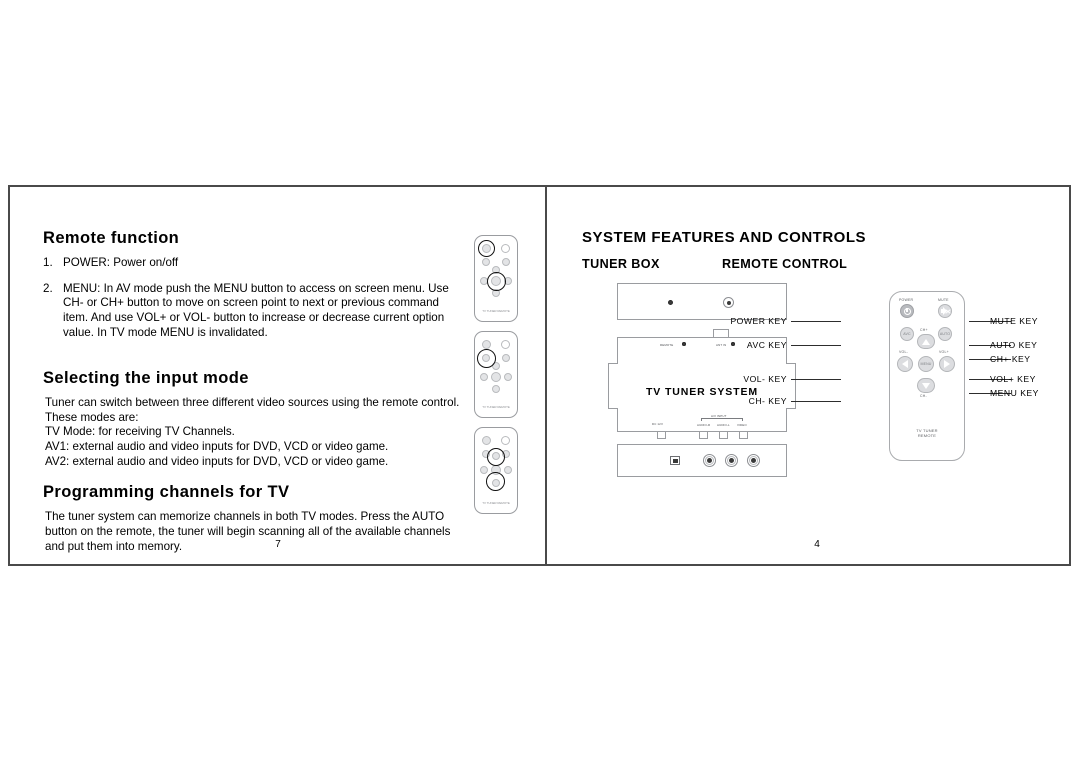  I want to click on vol-down-key-icon, so click(905, 364).